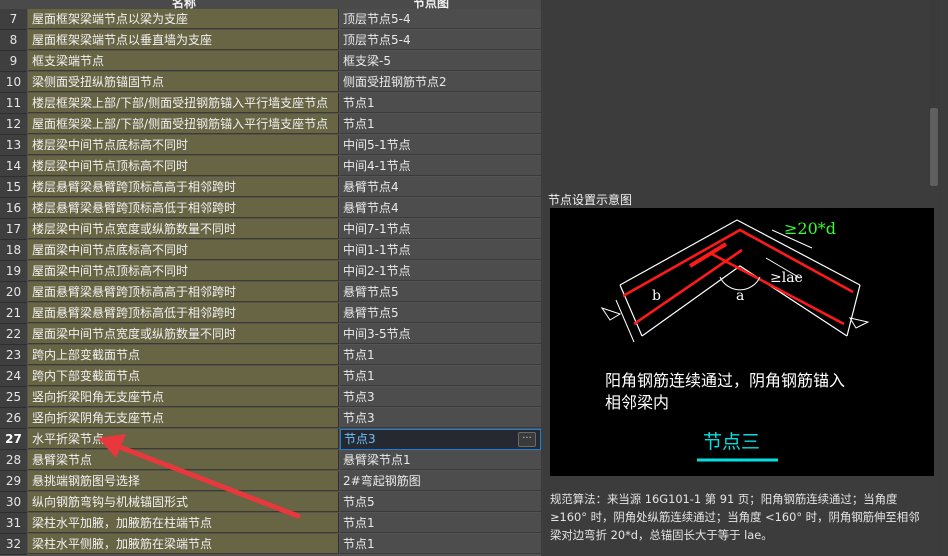  What do you see at coordinates (13, 376) in the screenshot?
I see `row-number: 24` at bounding box center [13, 376].